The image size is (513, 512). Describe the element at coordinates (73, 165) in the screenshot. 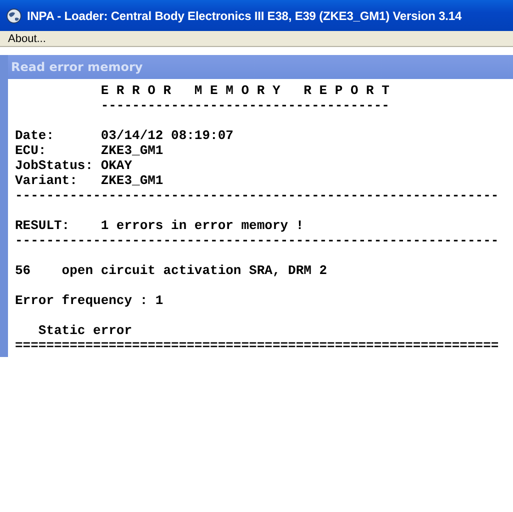

I see `report-line: JobStatus: OKAY` at that location.